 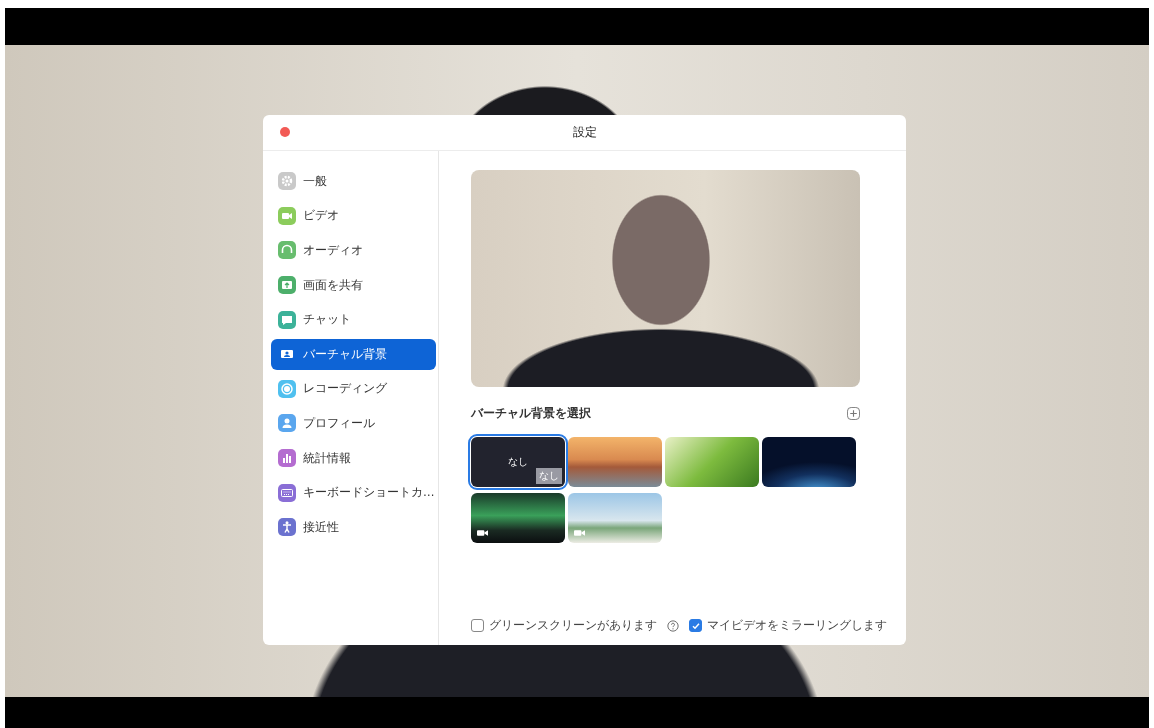 I want to click on help-icon, so click(x=673, y=625).